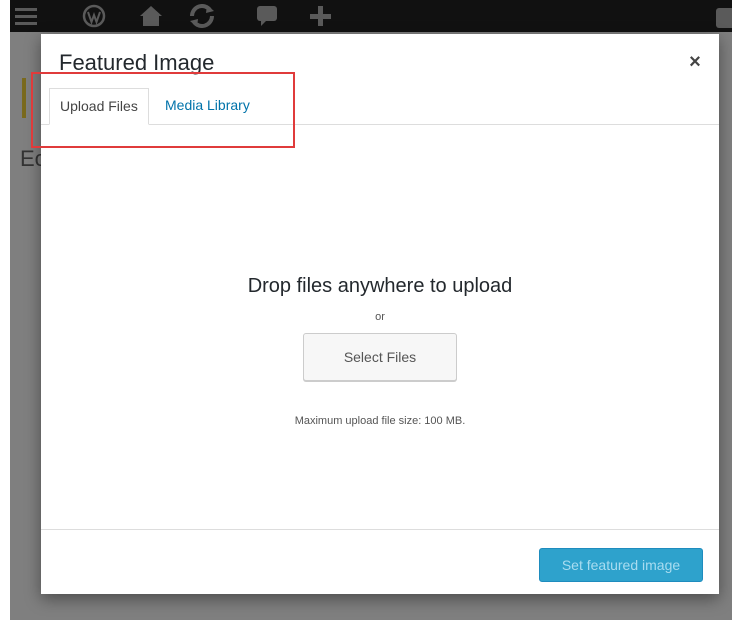  What do you see at coordinates (380, 286) in the screenshot?
I see `drop-files-text: Drop files anywhere to upload` at bounding box center [380, 286].